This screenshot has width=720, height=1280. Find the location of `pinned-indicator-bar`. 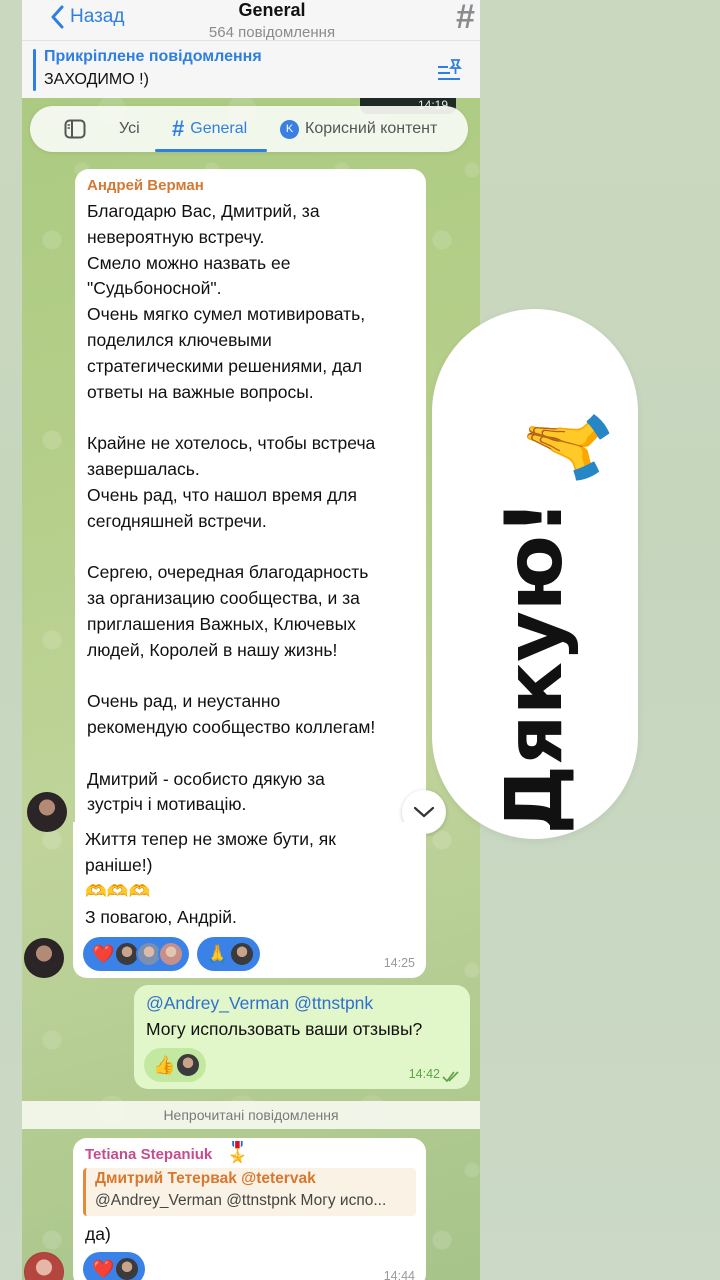

pinned-indicator-bar is located at coordinates (34, 70).